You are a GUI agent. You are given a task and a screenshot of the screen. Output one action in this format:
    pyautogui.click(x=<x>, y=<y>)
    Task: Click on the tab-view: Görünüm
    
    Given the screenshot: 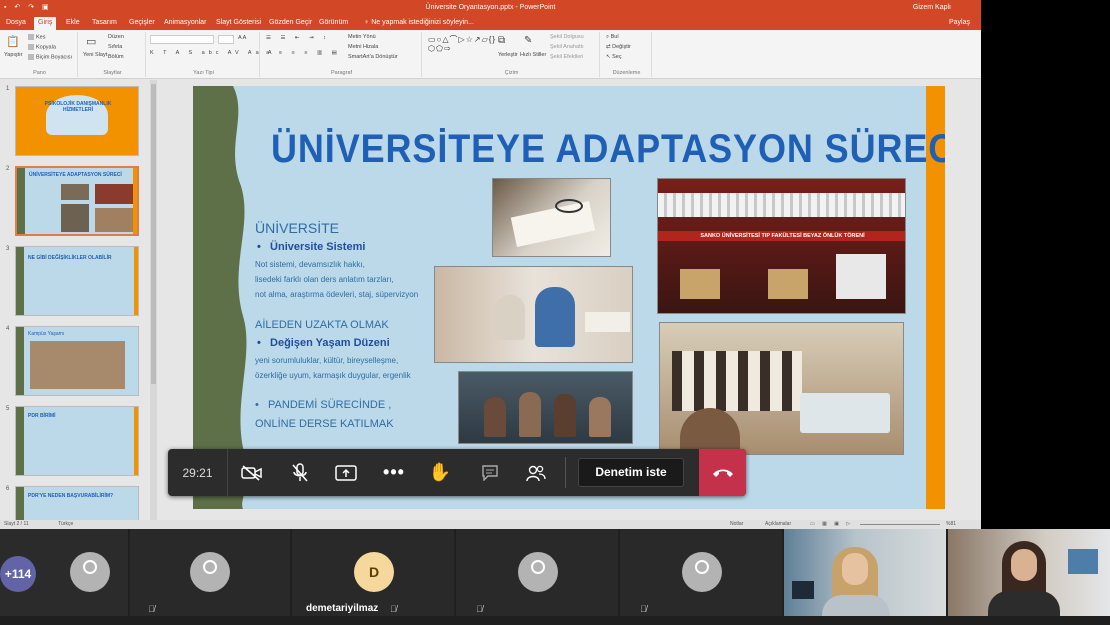 What is the action you would take?
    pyautogui.click(x=333, y=23)
    